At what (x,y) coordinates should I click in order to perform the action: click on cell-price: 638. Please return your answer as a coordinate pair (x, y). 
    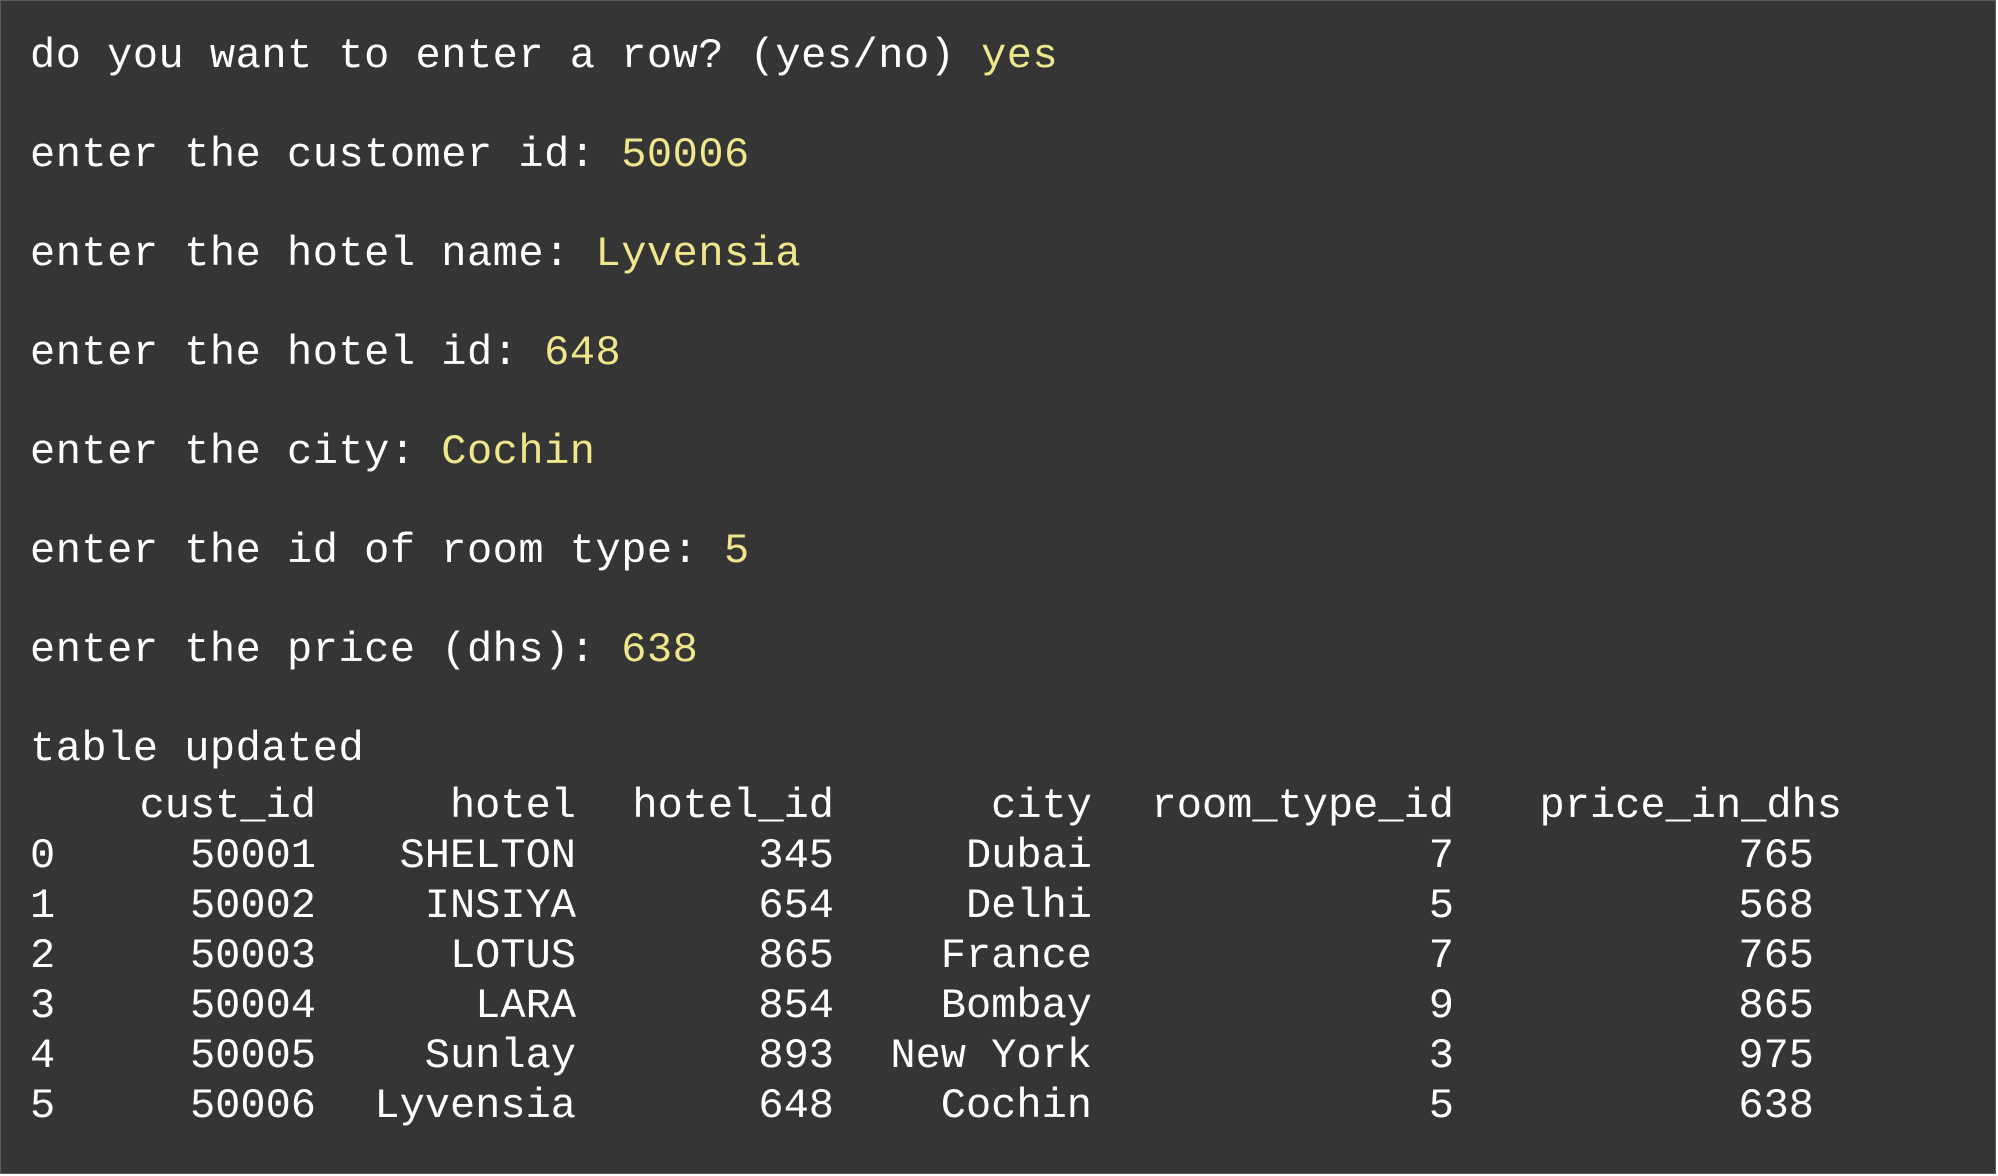
    Looking at the image, I should click on (1776, 1106).